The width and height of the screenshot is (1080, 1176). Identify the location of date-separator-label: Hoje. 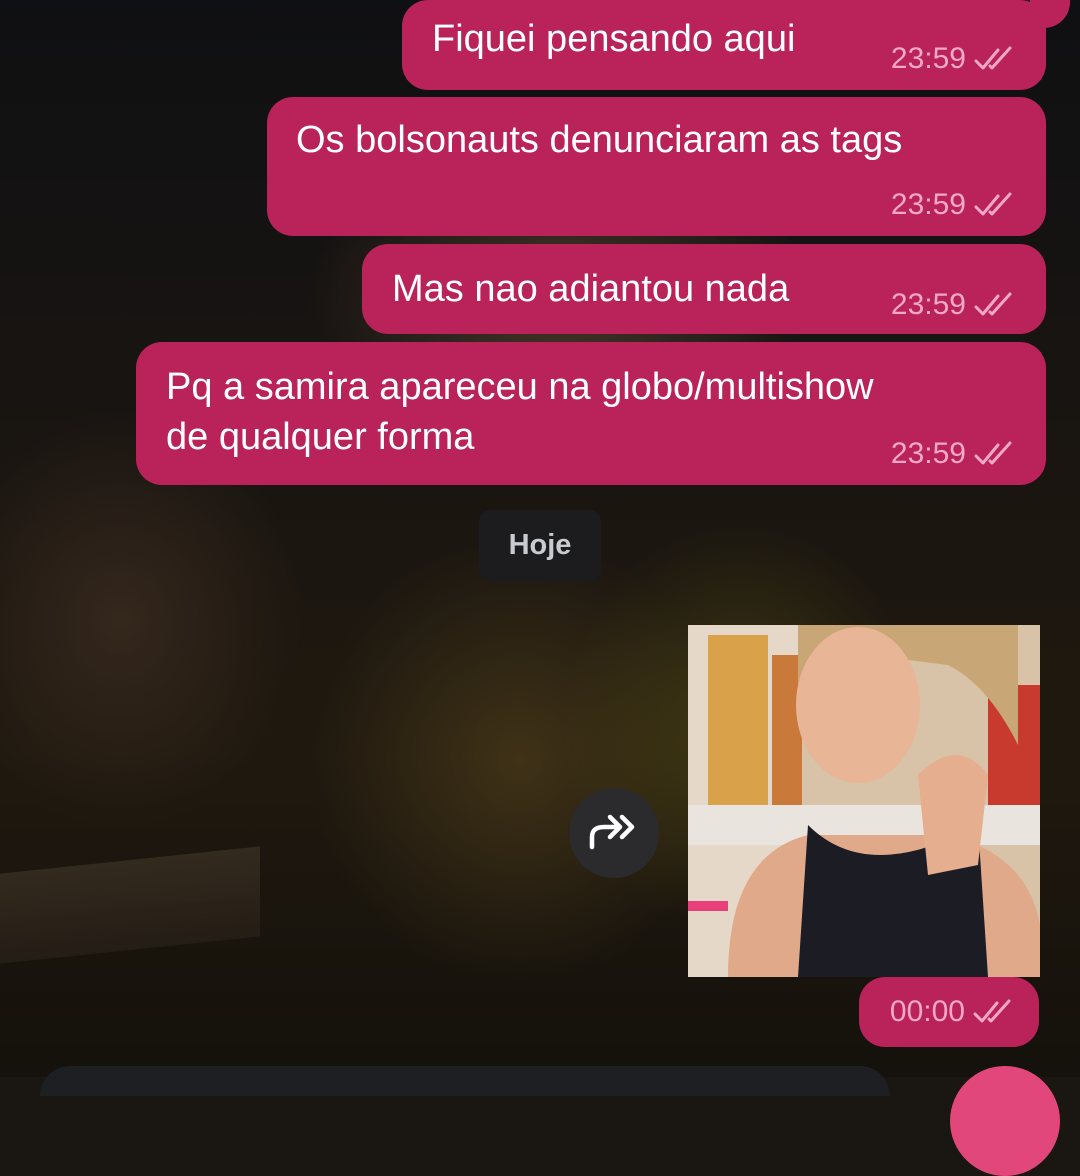
(540, 545).